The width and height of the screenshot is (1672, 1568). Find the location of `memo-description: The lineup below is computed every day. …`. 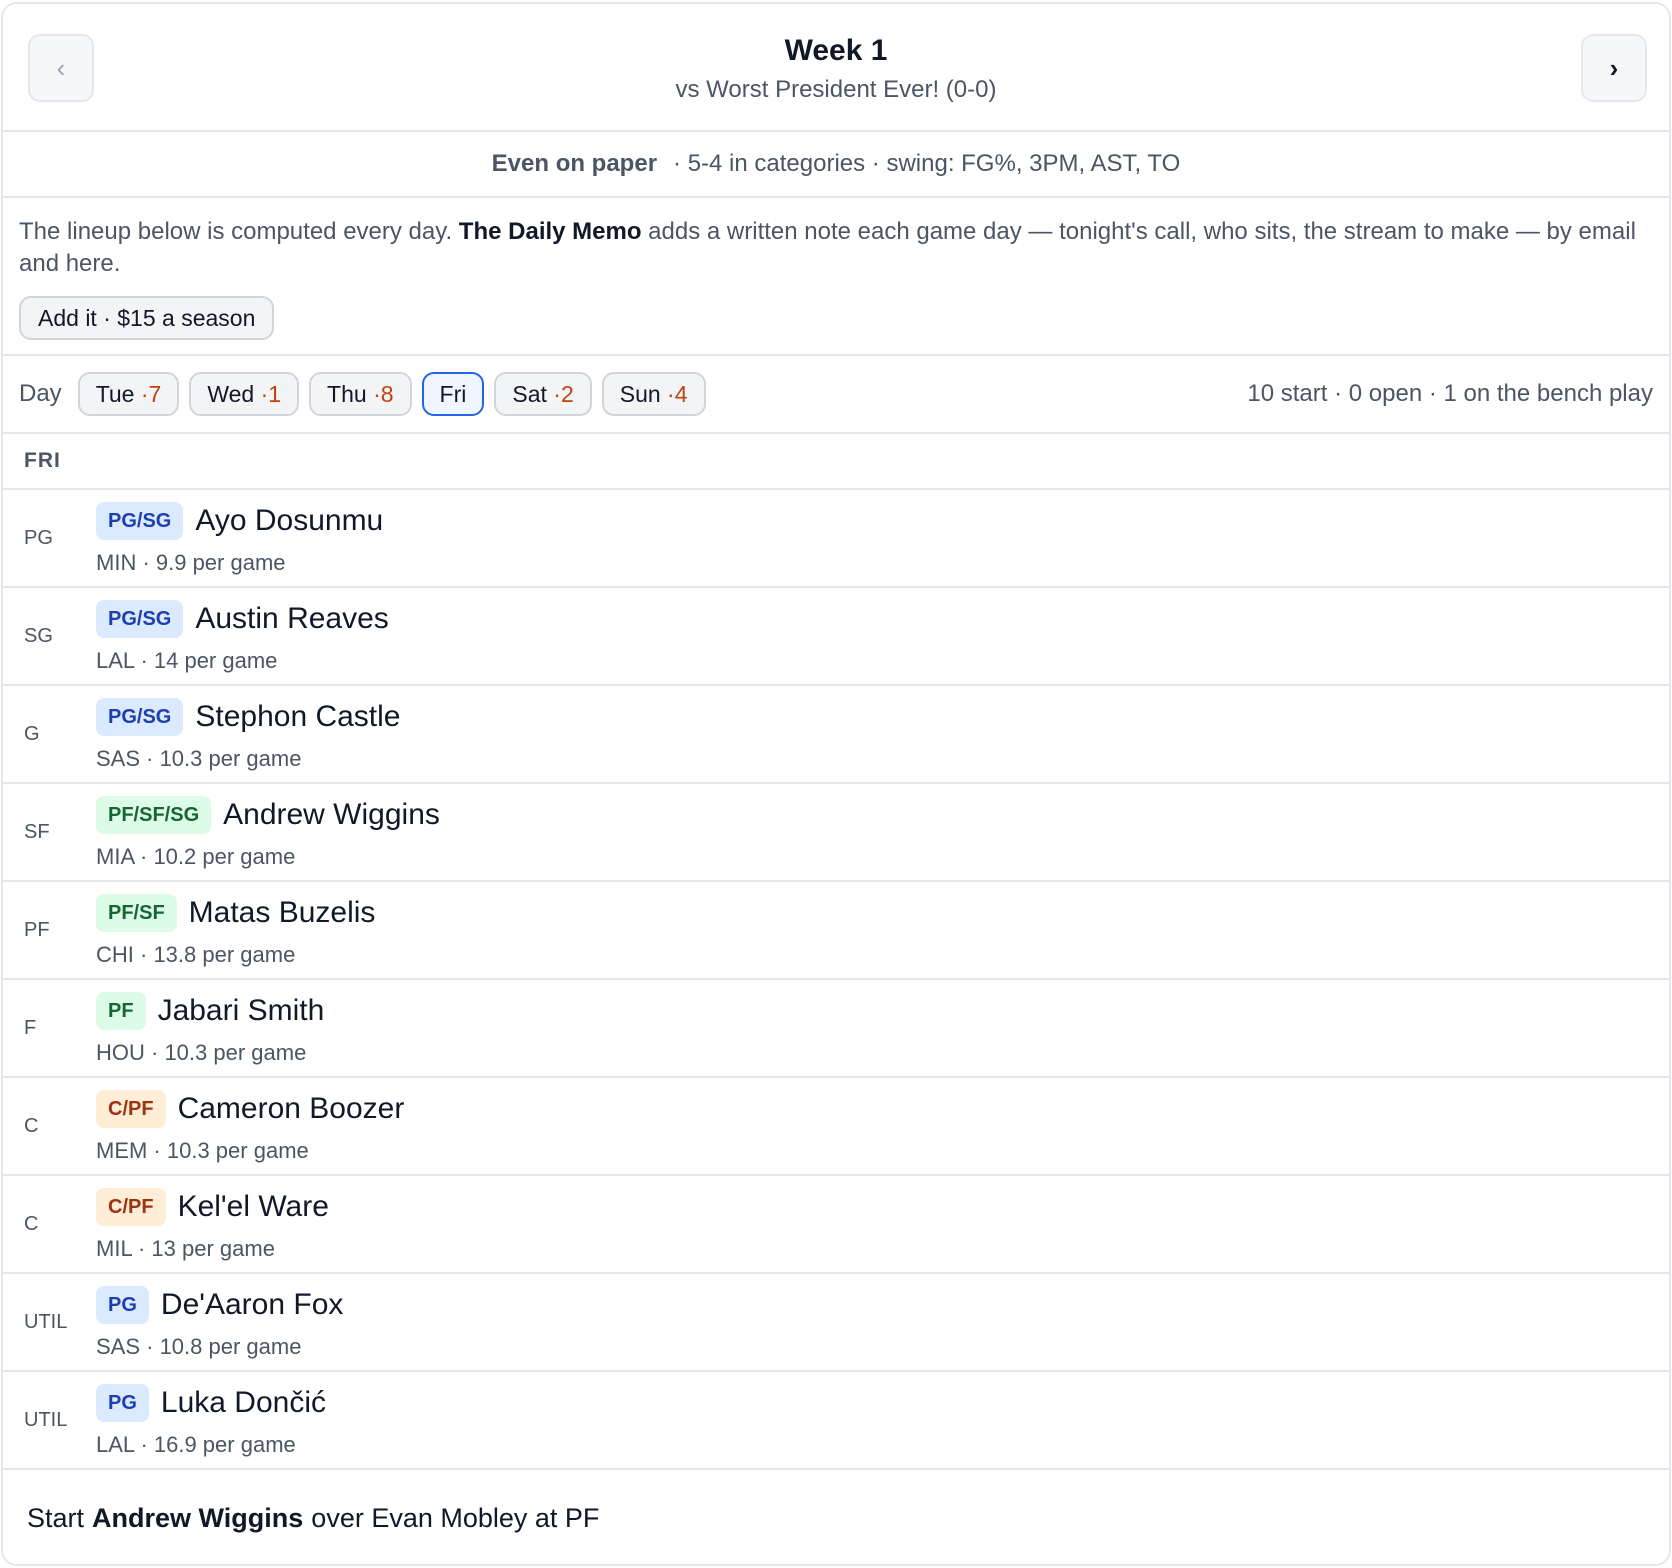

memo-description: The lineup below is computed every day. … is located at coordinates (836, 248).